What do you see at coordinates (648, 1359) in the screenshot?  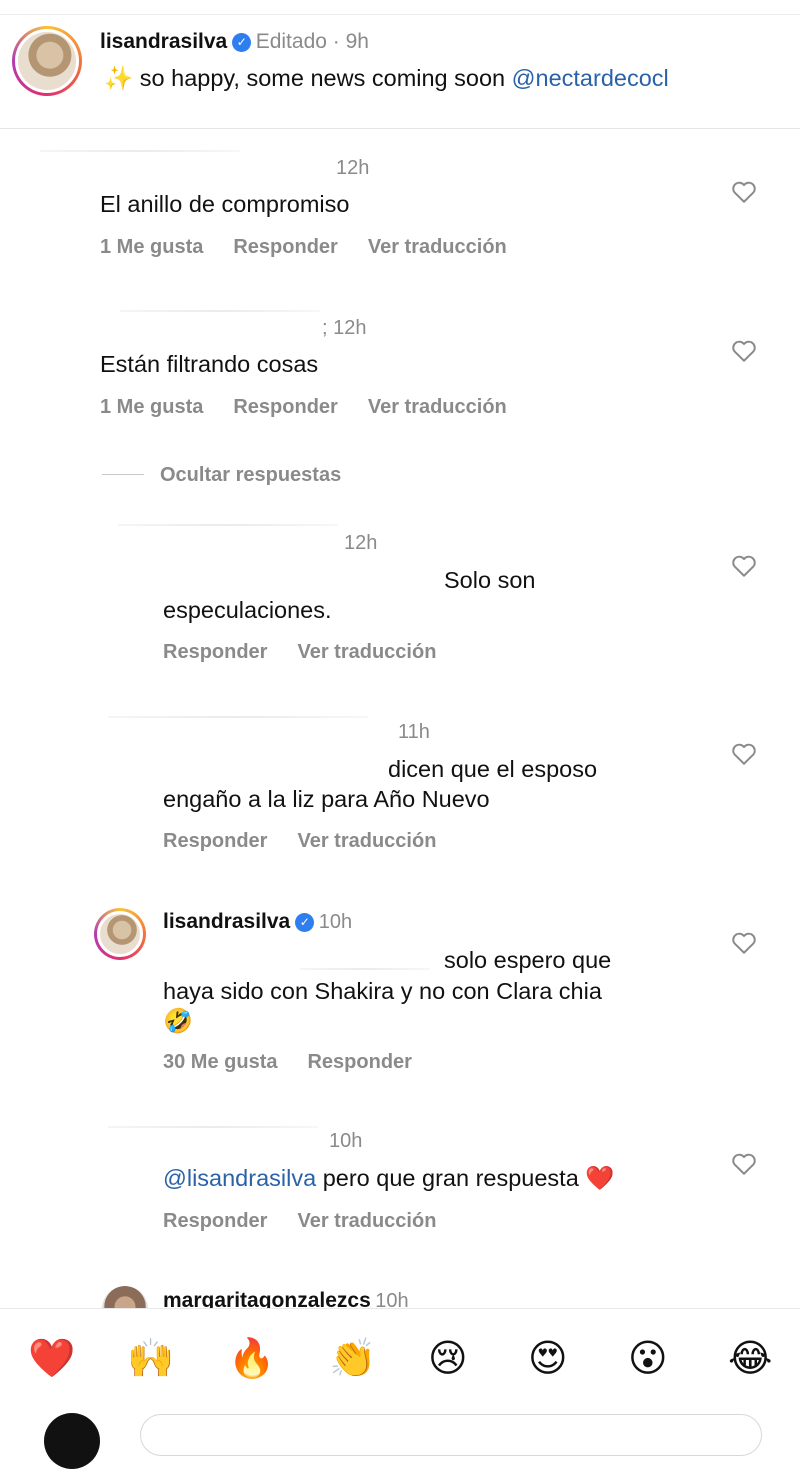 I see `reaction-surprised: 😮` at bounding box center [648, 1359].